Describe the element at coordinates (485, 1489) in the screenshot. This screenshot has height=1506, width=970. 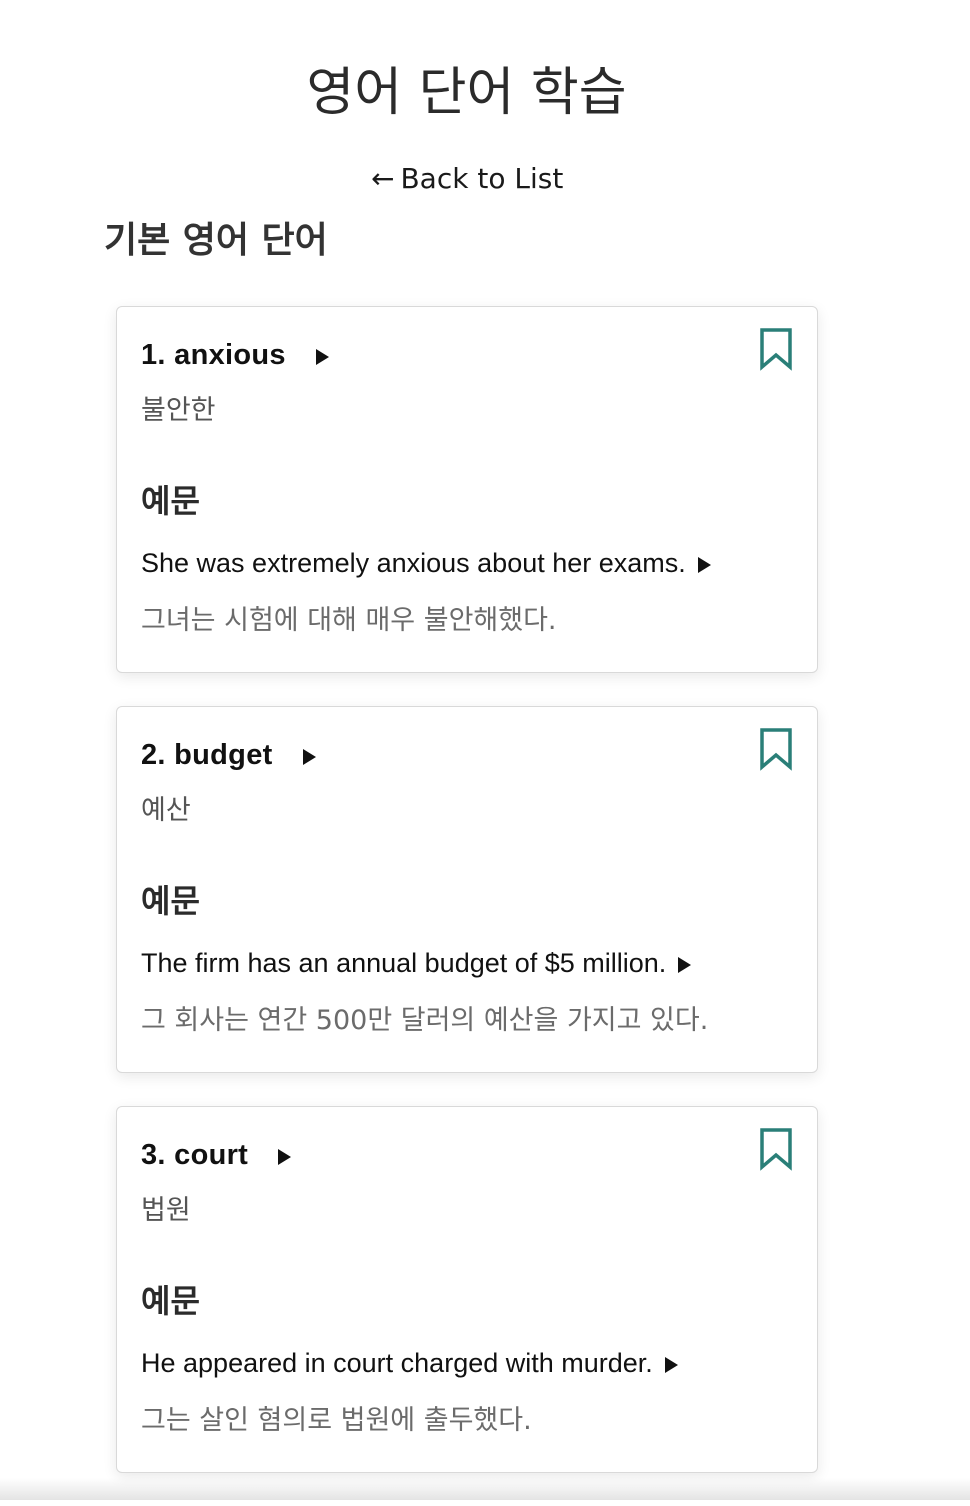
I see `scroll-fade` at that location.